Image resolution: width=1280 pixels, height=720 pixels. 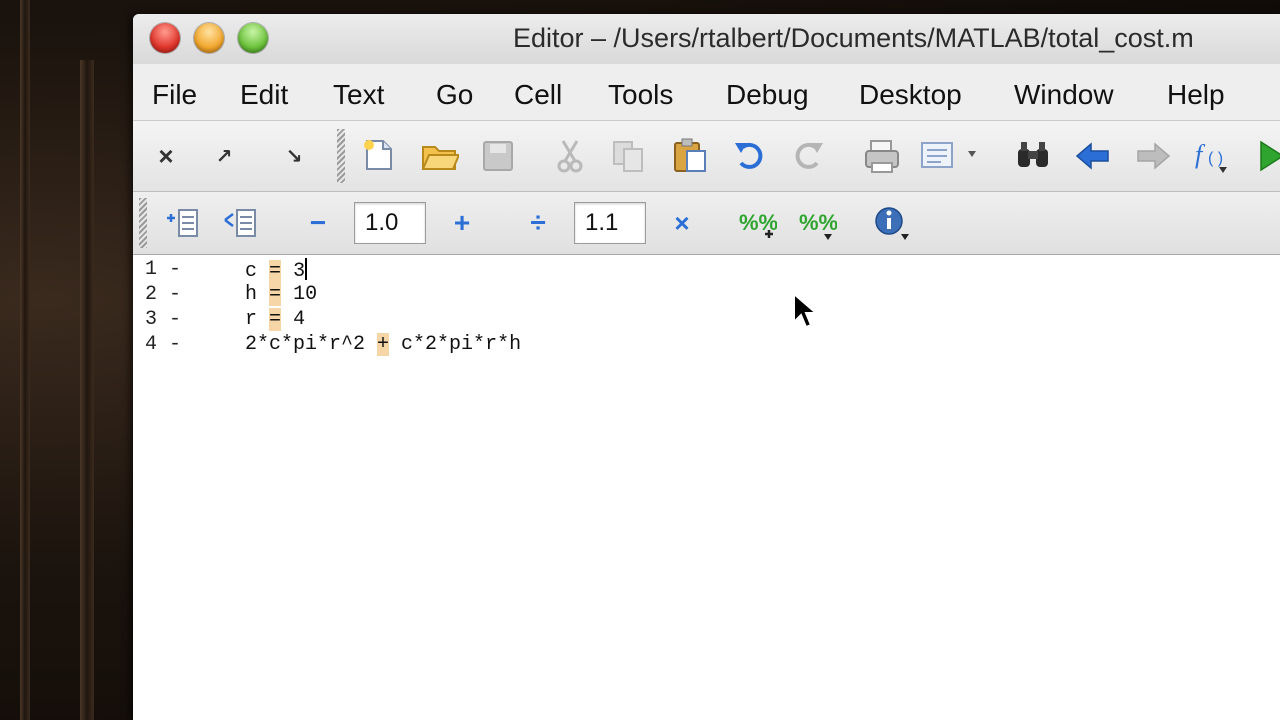 I want to click on copy-icon, so click(x=629, y=156).